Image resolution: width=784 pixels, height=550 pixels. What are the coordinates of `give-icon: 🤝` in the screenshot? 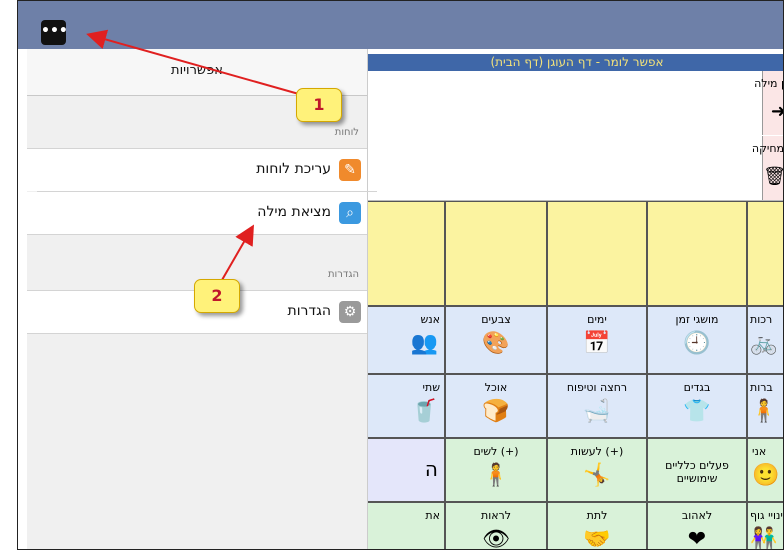 It's located at (597, 538).